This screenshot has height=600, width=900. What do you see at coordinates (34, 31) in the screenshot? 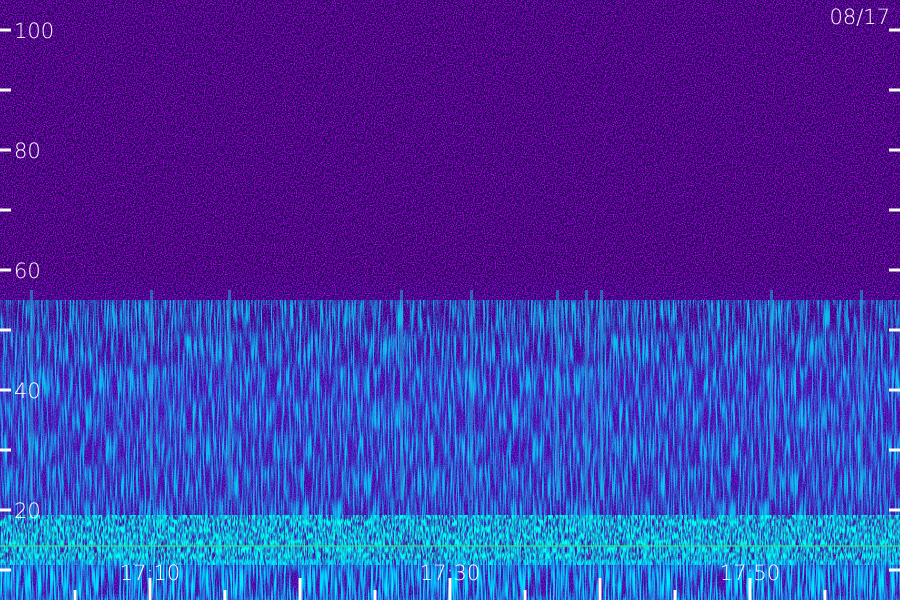
I see `axis-label: 100` at bounding box center [34, 31].